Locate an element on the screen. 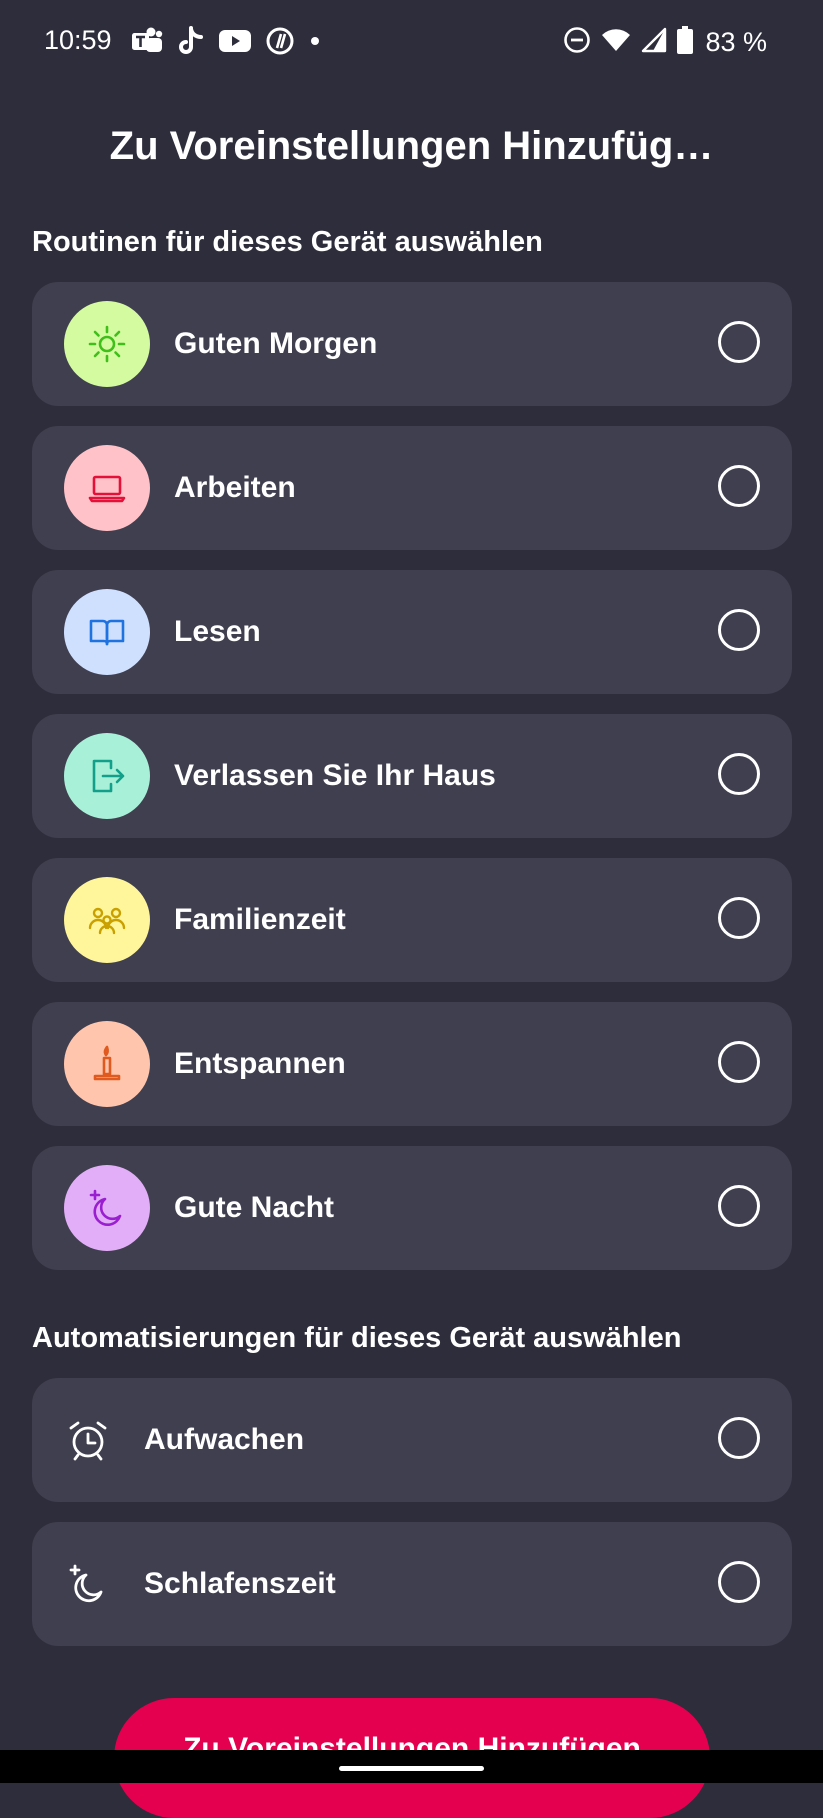 Image resolution: width=823 pixels, height=1818 pixels. routine-entspannen: Entspannen is located at coordinates (412, 1064).